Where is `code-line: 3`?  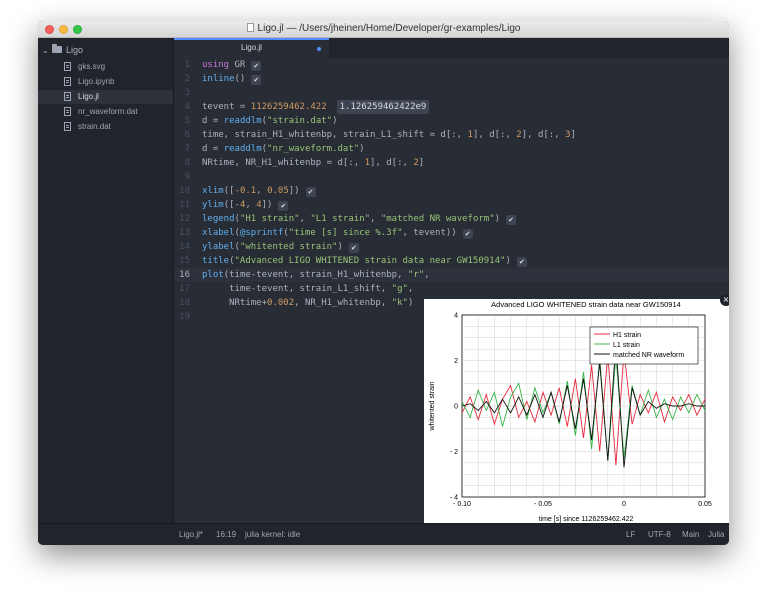 code-line: 3 is located at coordinates (451, 93).